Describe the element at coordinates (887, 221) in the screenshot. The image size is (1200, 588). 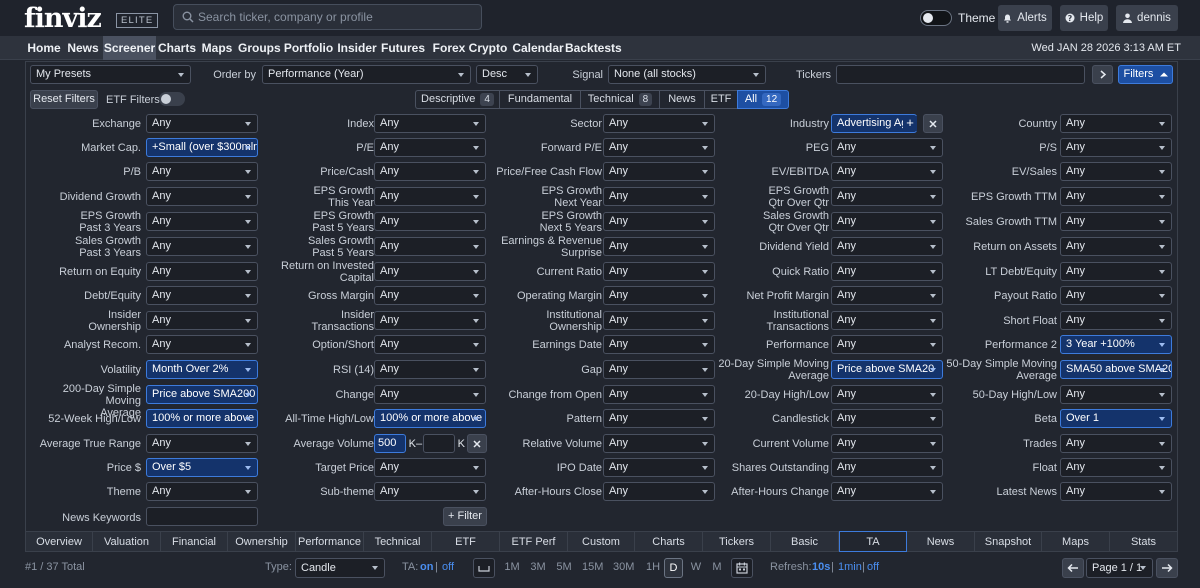
I see `filter-sales-growth-qtr-over-qtr-select: Any` at that location.